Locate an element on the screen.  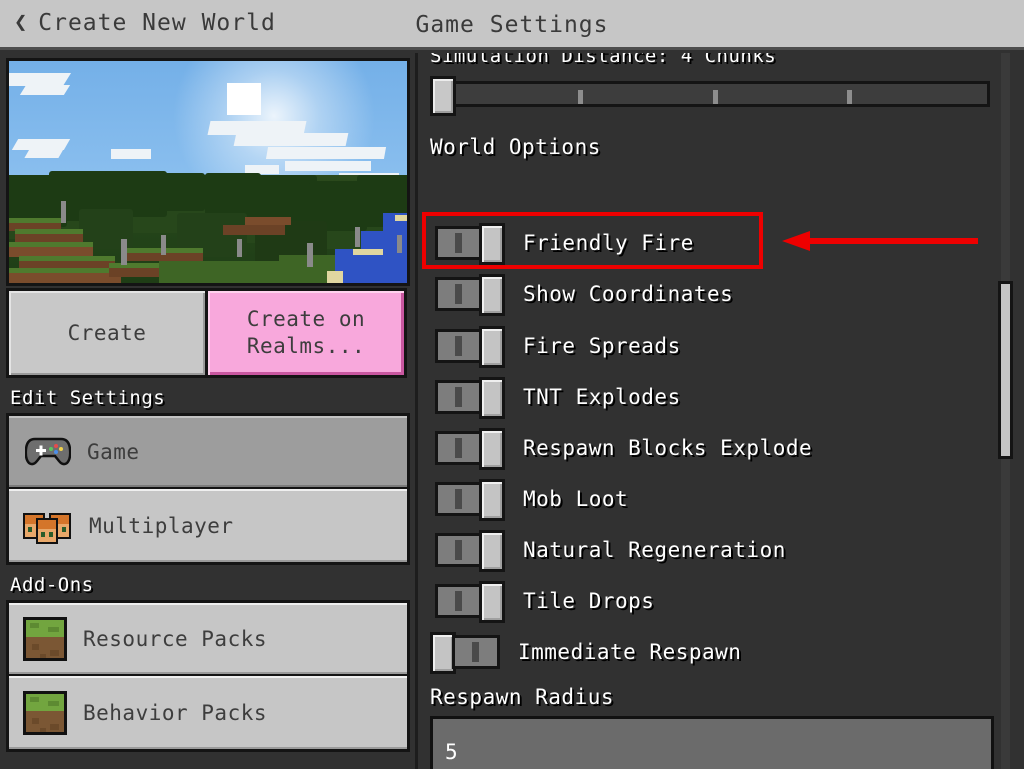
gamepad-icon is located at coordinates (47, 452).